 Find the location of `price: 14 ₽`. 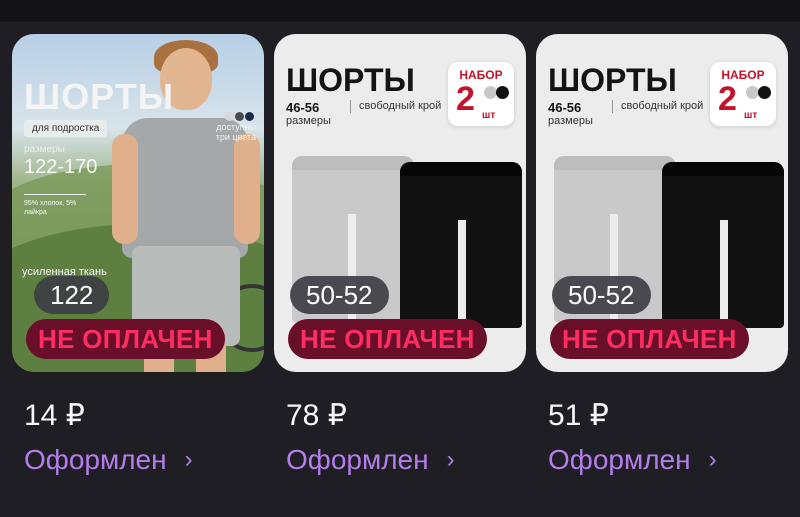

price: 14 ₽ is located at coordinates (54, 415).